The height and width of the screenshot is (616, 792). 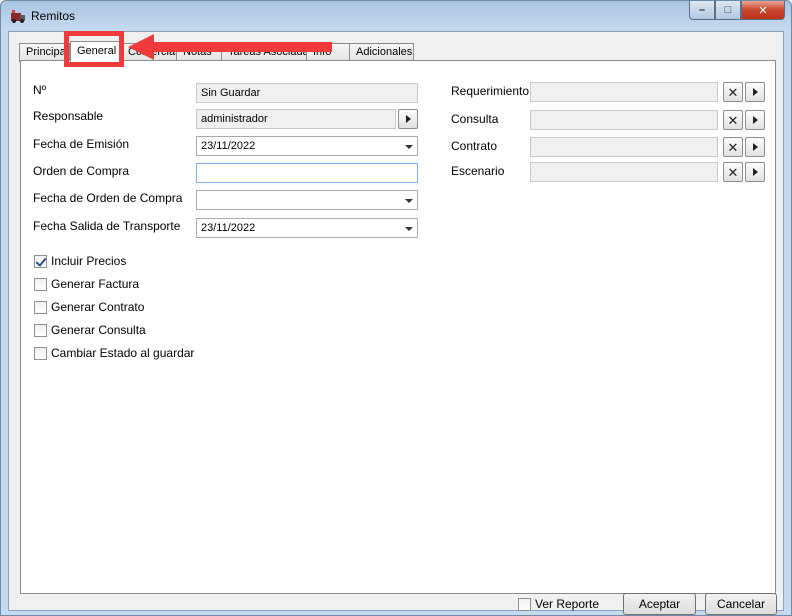 What do you see at coordinates (81, 171) in the screenshot?
I see `orden-compra-label: Orden de Compra` at bounding box center [81, 171].